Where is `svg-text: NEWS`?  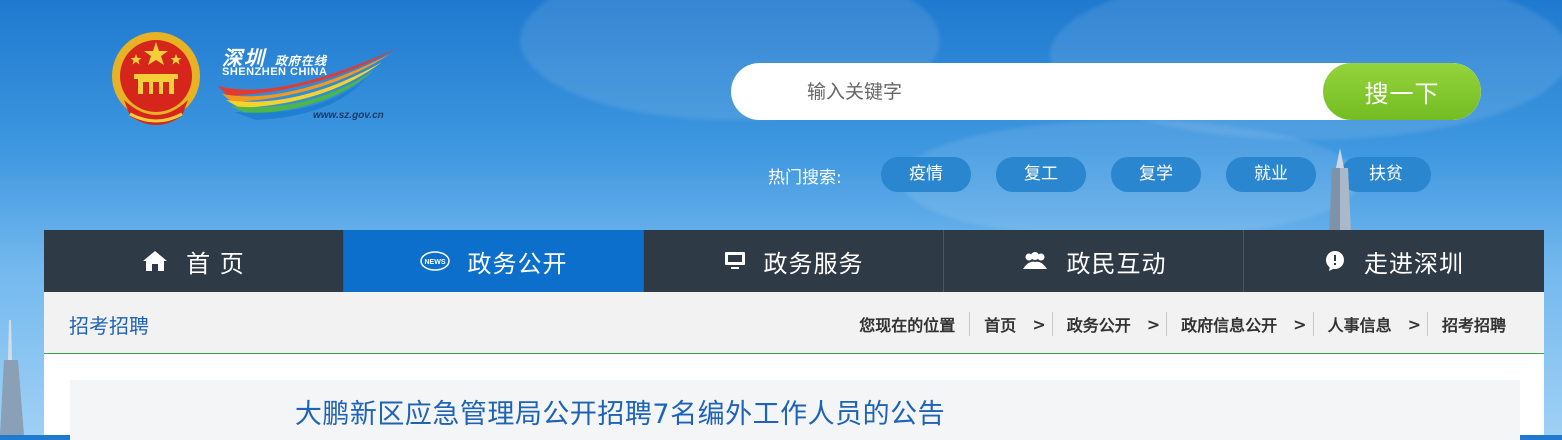
svg-text: NEWS is located at coordinates (434, 262).